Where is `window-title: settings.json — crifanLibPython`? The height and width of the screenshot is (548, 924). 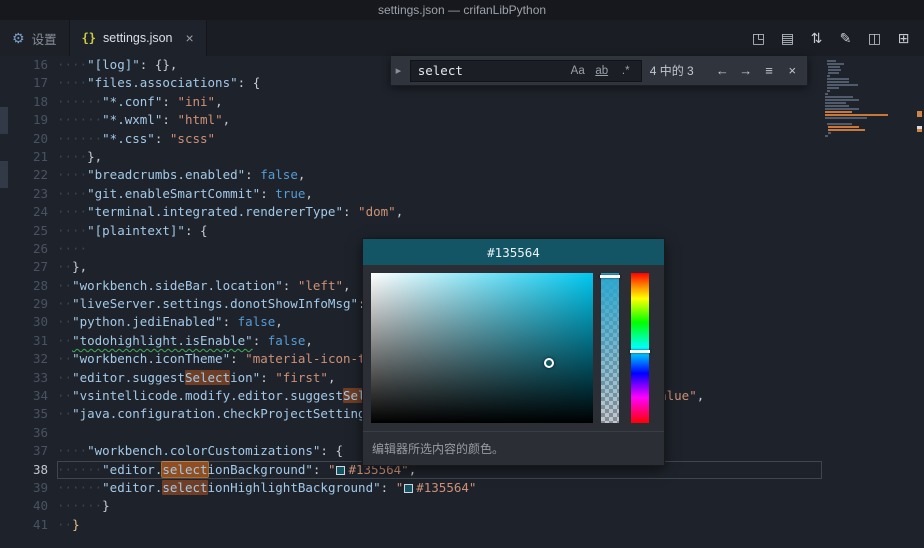
window-title: settings.json — crifanLibPython is located at coordinates (462, 10).